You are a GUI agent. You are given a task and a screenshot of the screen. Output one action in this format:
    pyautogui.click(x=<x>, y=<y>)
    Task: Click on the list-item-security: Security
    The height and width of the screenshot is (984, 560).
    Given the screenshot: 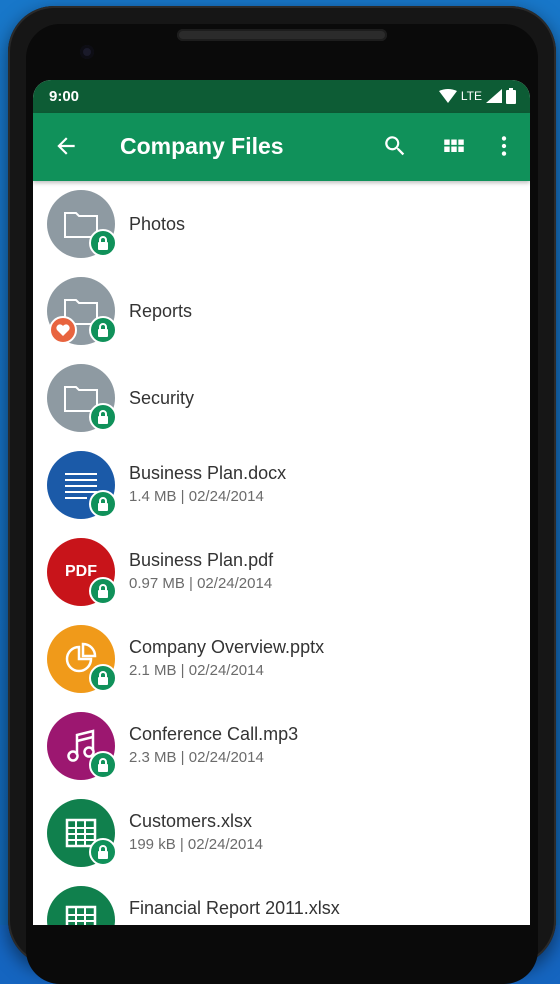 What is the action you would take?
    pyautogui.click(x=281, y=398)
    